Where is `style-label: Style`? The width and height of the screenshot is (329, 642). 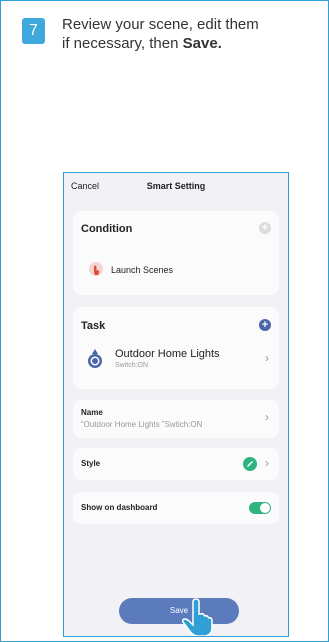 style-label: Style is located at coordinates (91, 463).